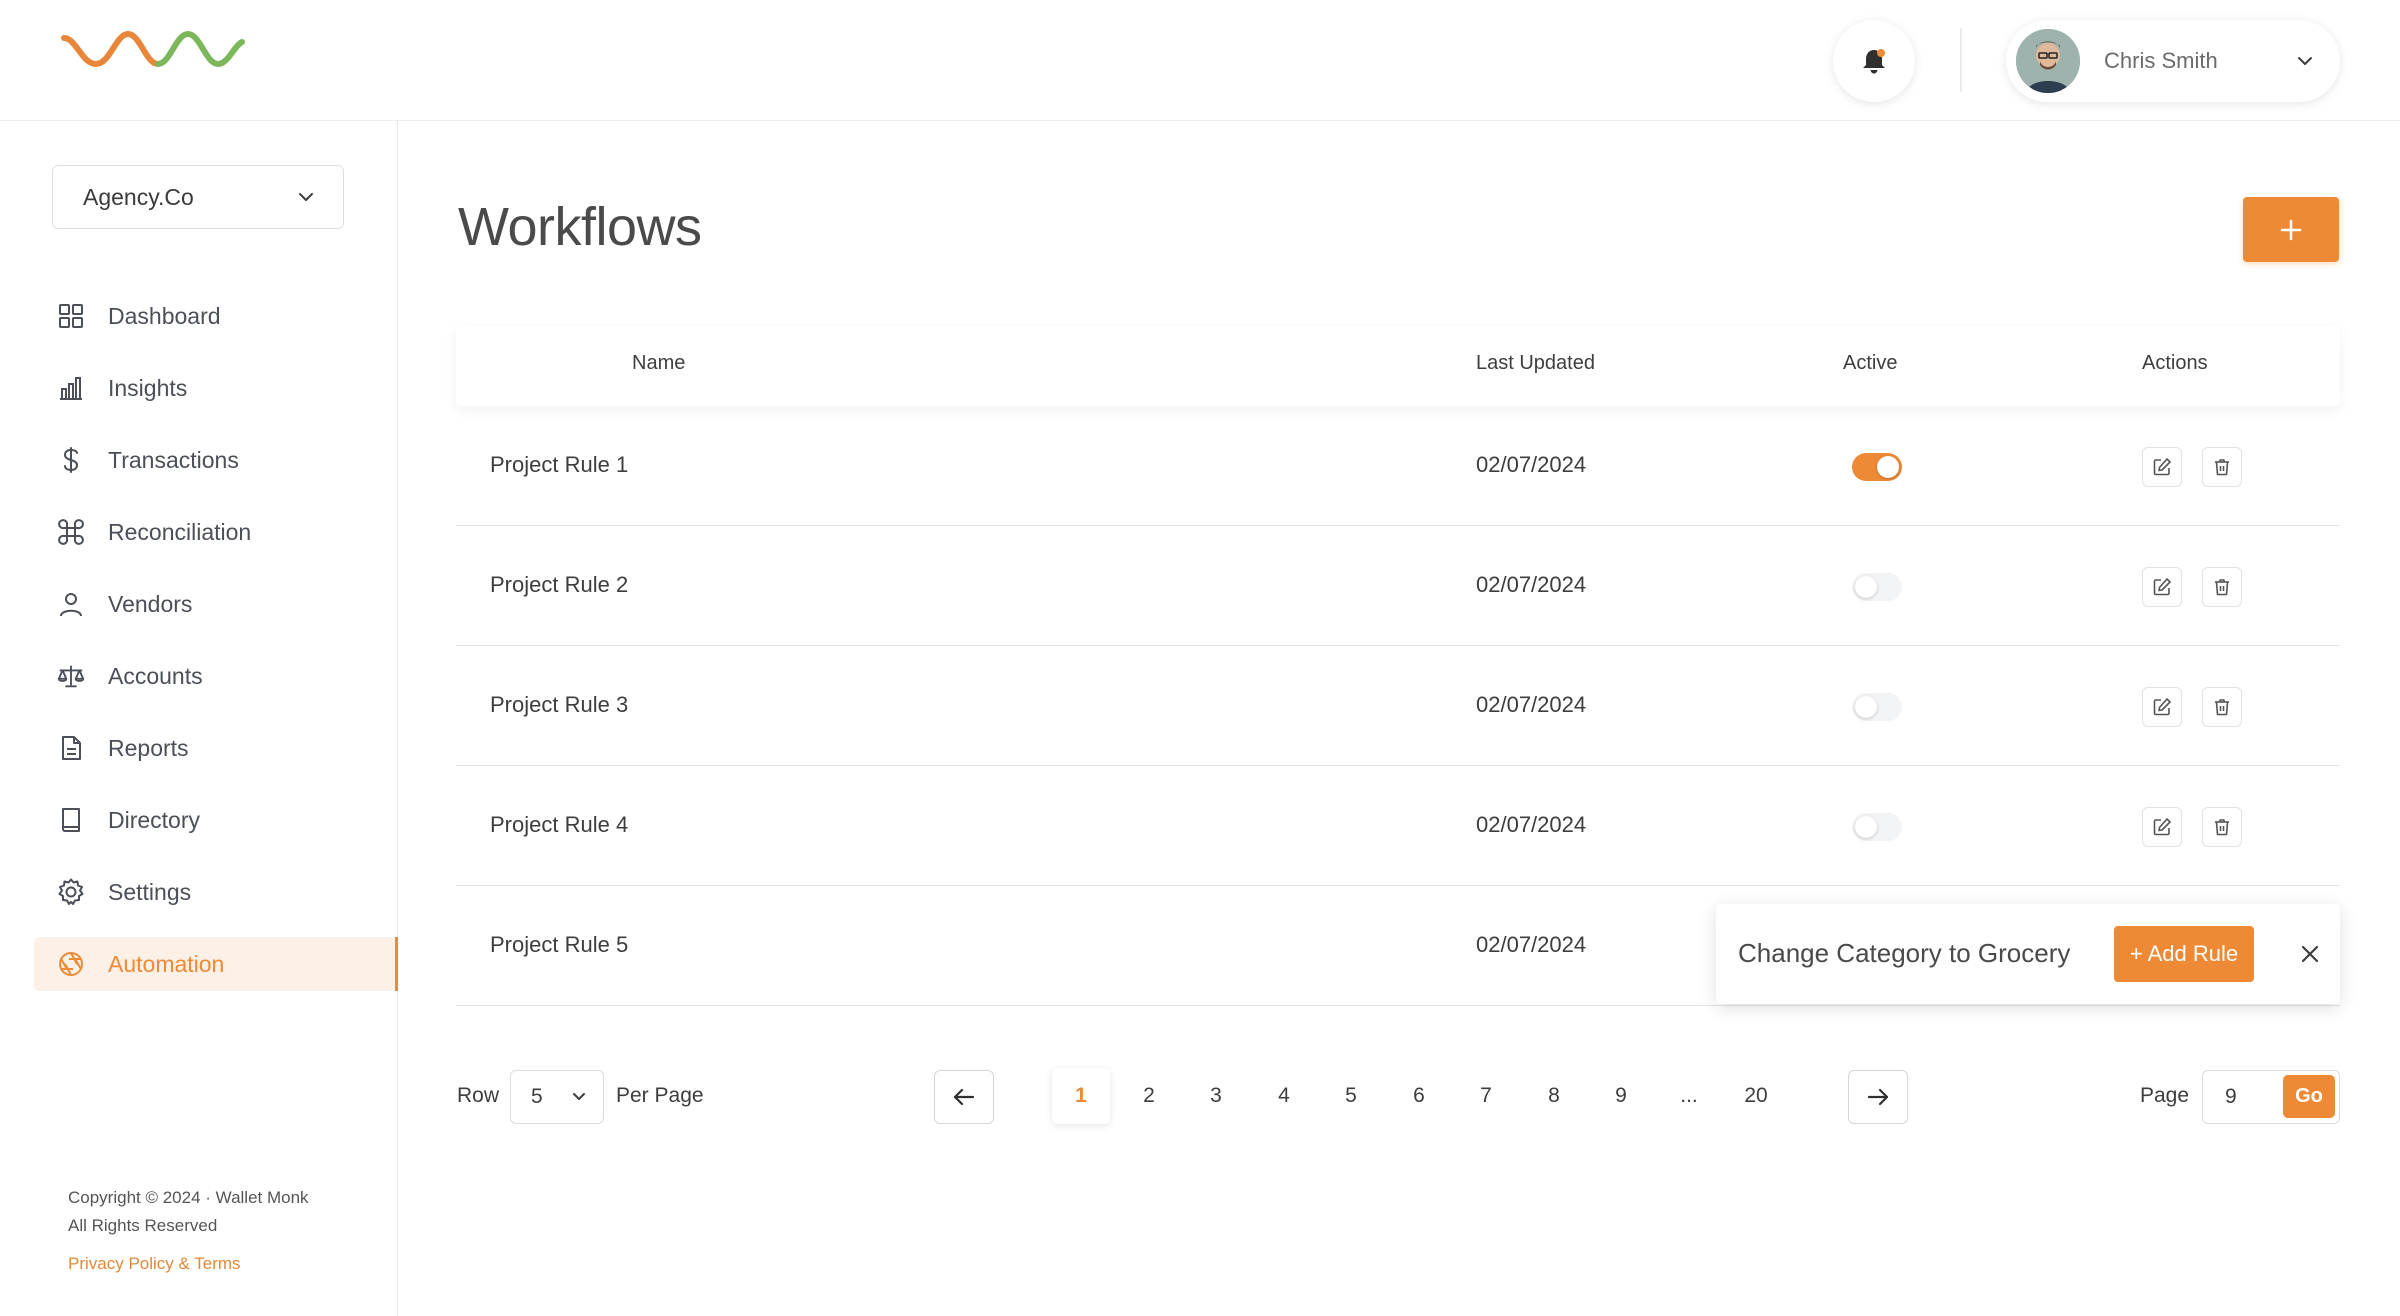 The height and width of the screenshot is (1316, 2400). Describe the element at coordinates (1419, 1096) in the screenshot. I see `page-6: 6` at that location.